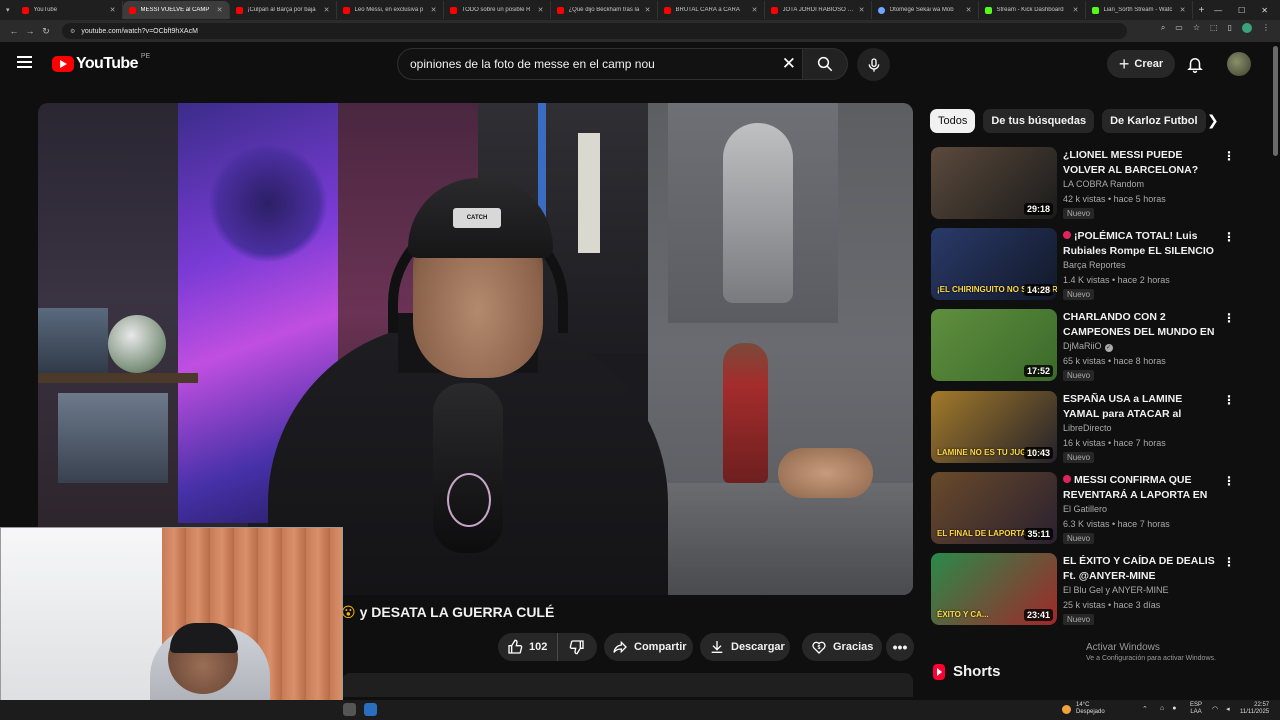 The width and height of the screenshot is (1280, 720). I want to click on description-box, so click(627, 685).